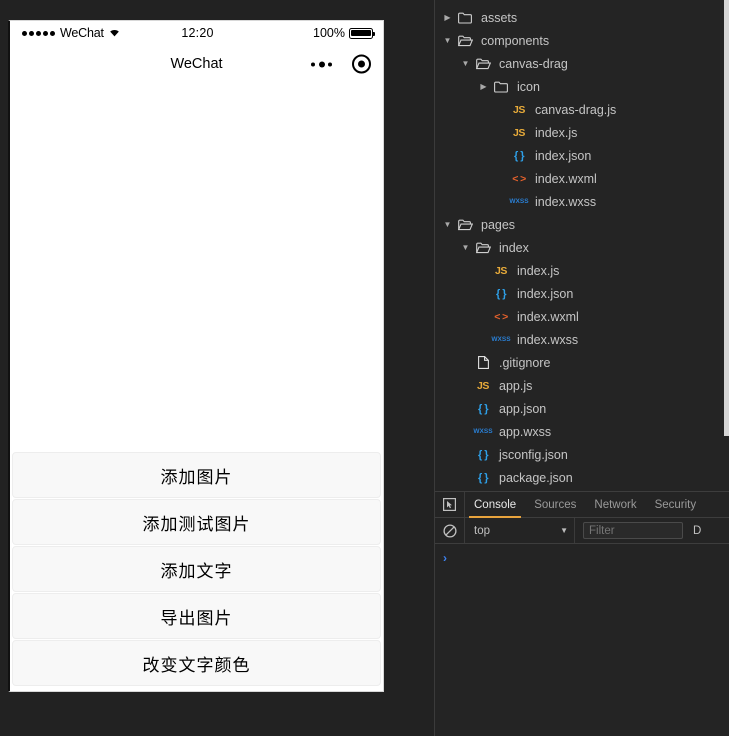  What do you see at coordinates (582, 224) in the screenshot?
I see `tree-item-pages: ▼ pages` at bounding box center [582, 224].